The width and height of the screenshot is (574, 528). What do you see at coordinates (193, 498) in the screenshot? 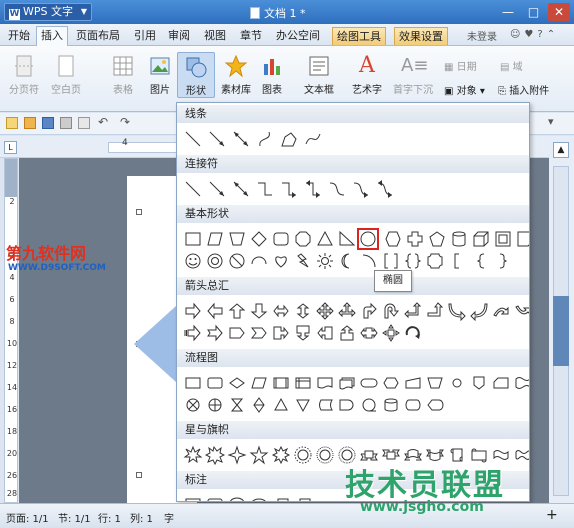
I see `rectangular-callout-icon` at bounding box center [193, 498].